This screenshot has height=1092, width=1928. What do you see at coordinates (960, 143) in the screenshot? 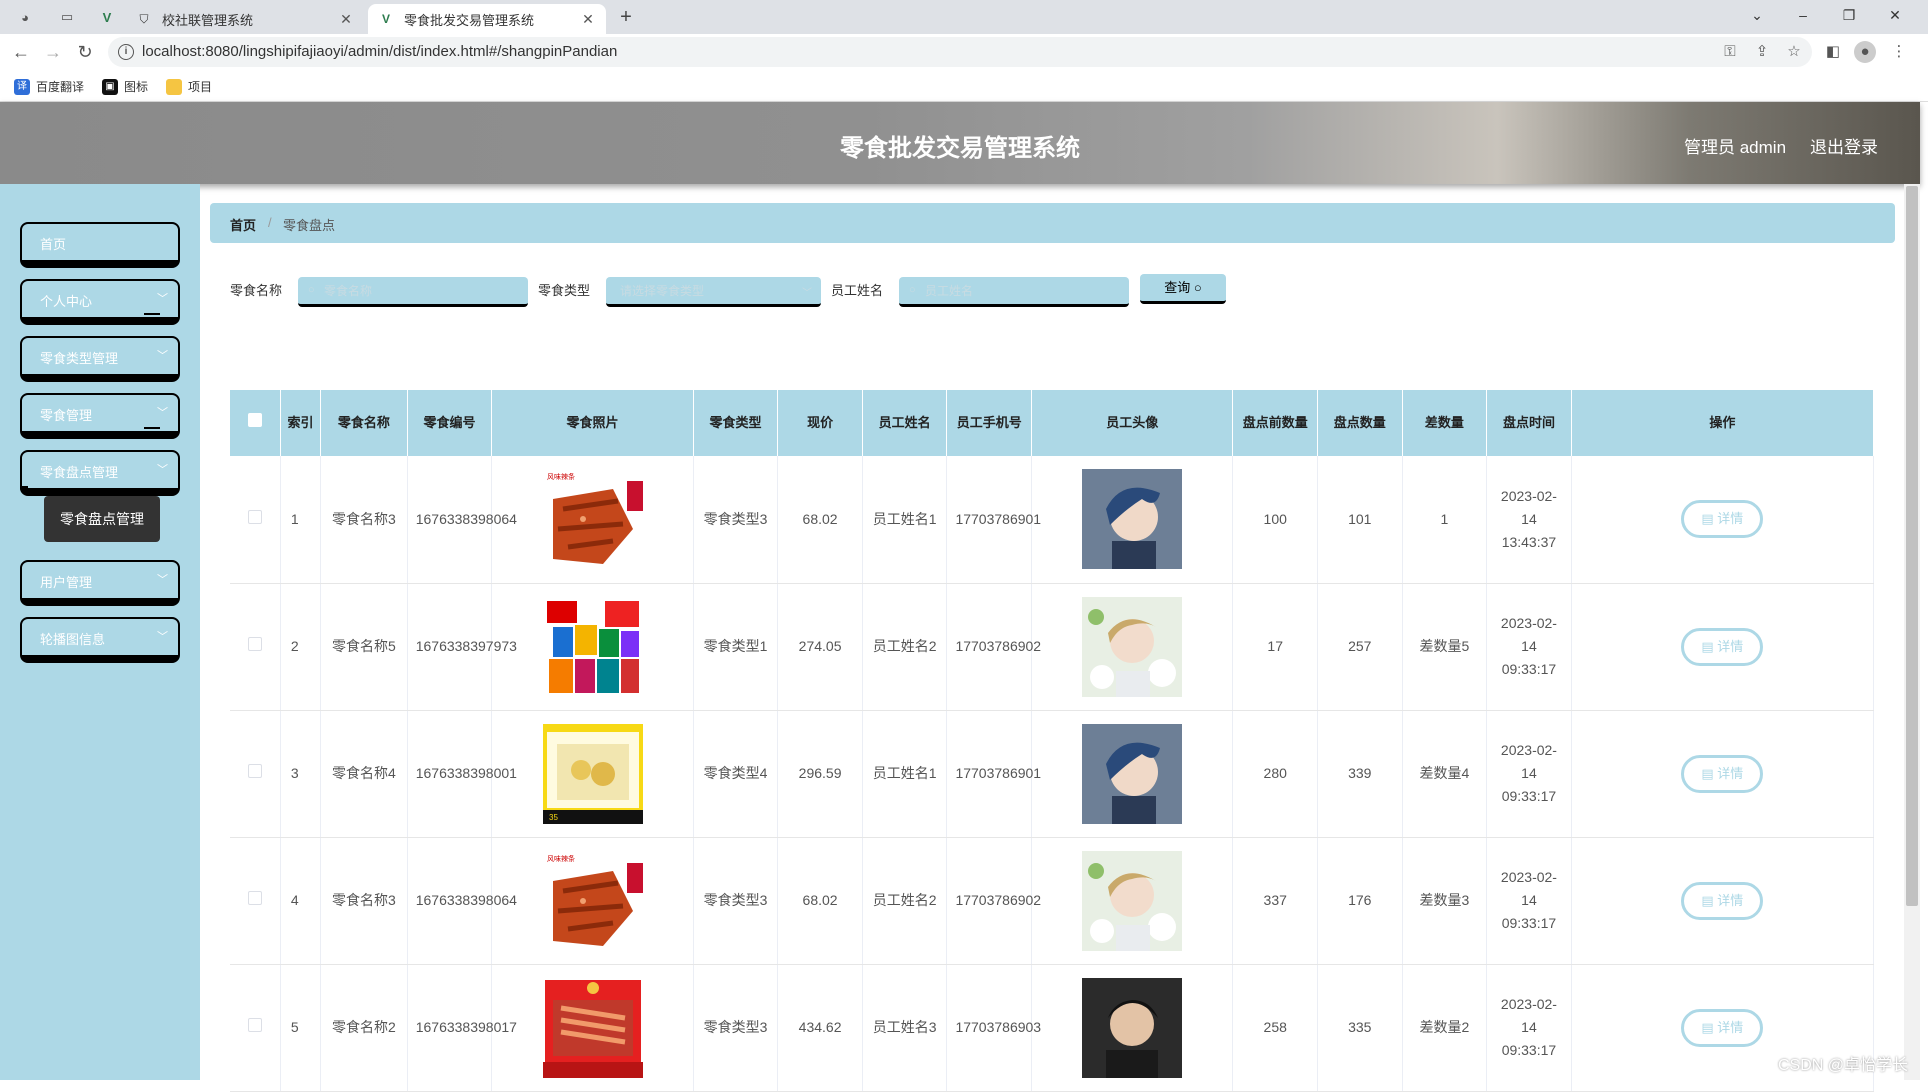
I see `app-header: 零食批发交易管理系统 管理员 admin 退出登录` at bounding box center [960, 143].